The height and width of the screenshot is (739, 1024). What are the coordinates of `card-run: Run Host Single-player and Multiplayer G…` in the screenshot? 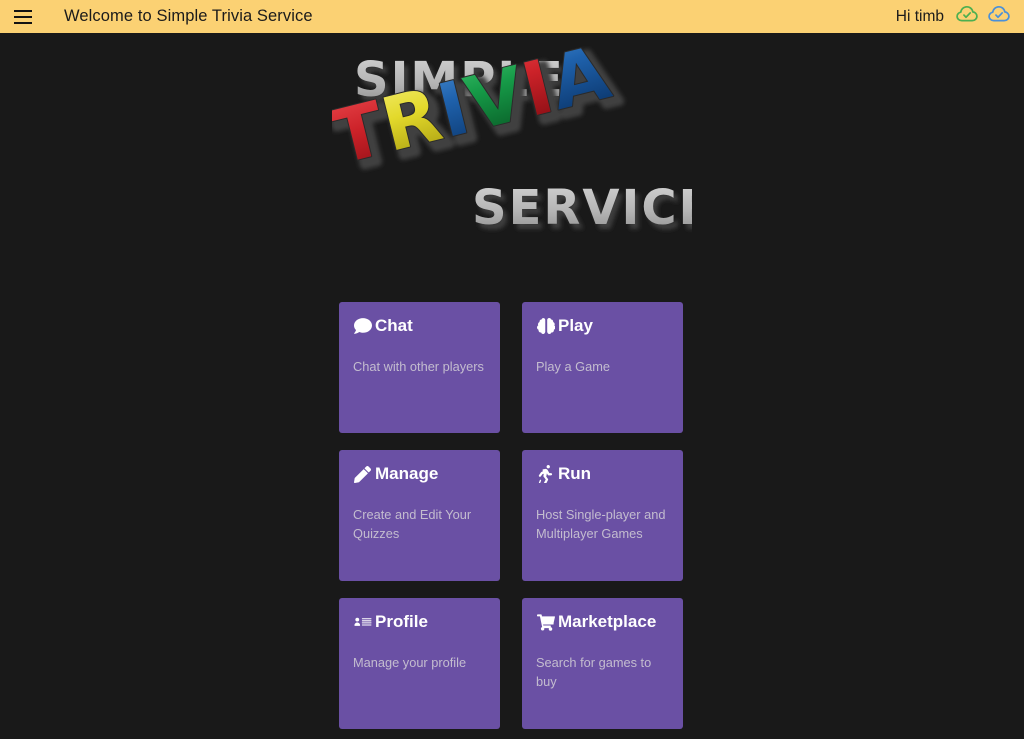 It's located at (602, 515).